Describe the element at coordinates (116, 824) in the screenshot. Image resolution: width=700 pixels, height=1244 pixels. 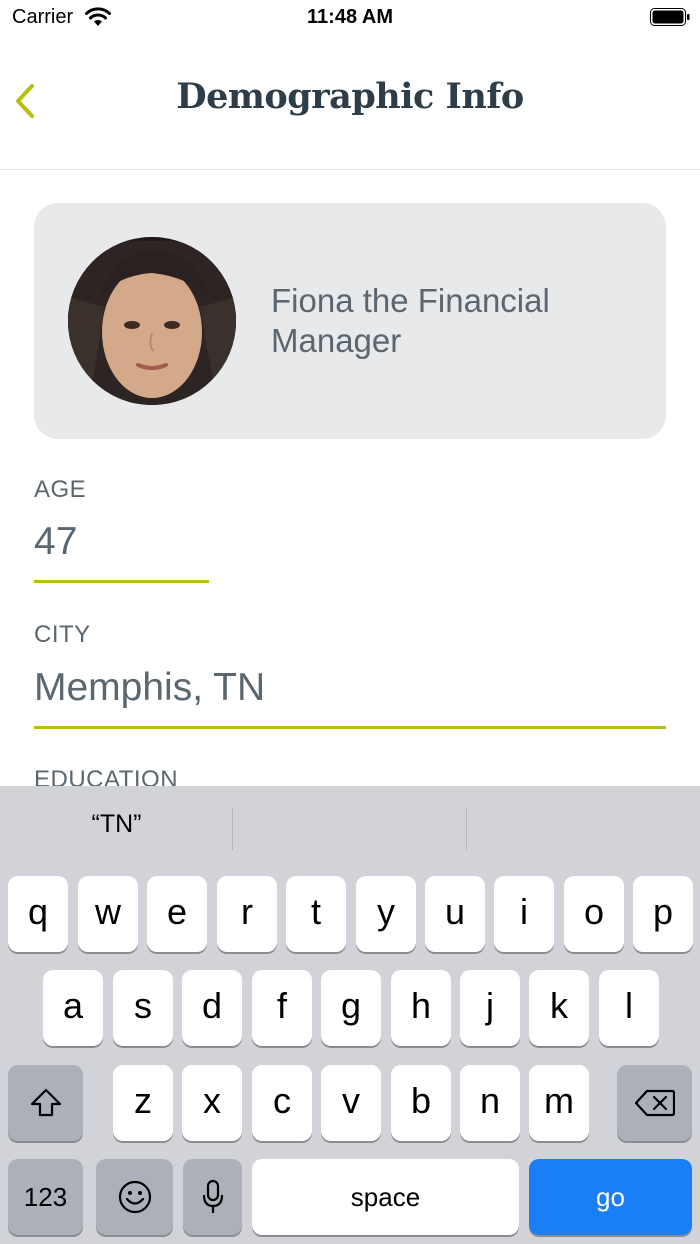
I see `suggestion-1: “TN”` at that location.